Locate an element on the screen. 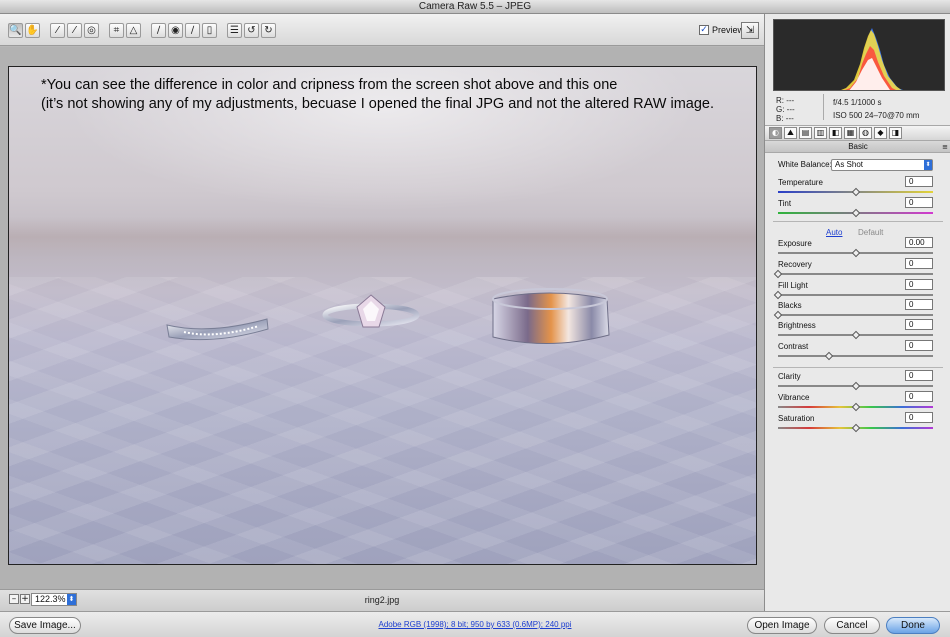  adjustment-brush-tool-icon: ∕ is located at coordinates (192, 30).